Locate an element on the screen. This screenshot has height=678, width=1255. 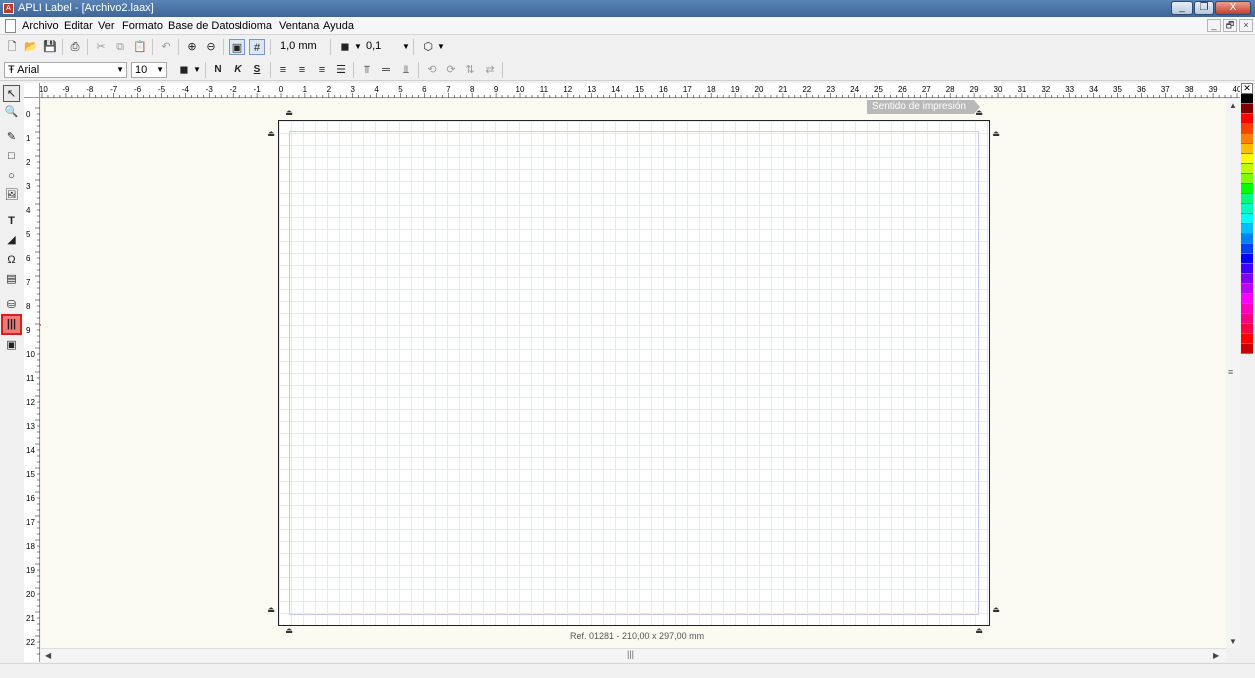
grid-size-label: 1,0 mm is located at coordinates (298, 46).